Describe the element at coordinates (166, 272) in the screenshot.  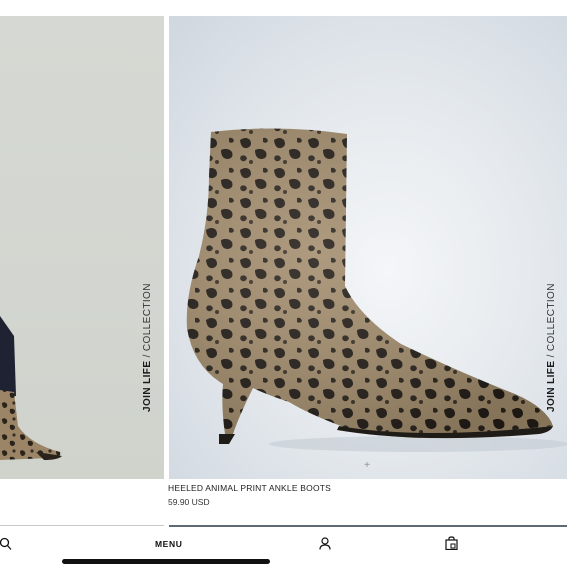
I see `panel-divider` at that location.